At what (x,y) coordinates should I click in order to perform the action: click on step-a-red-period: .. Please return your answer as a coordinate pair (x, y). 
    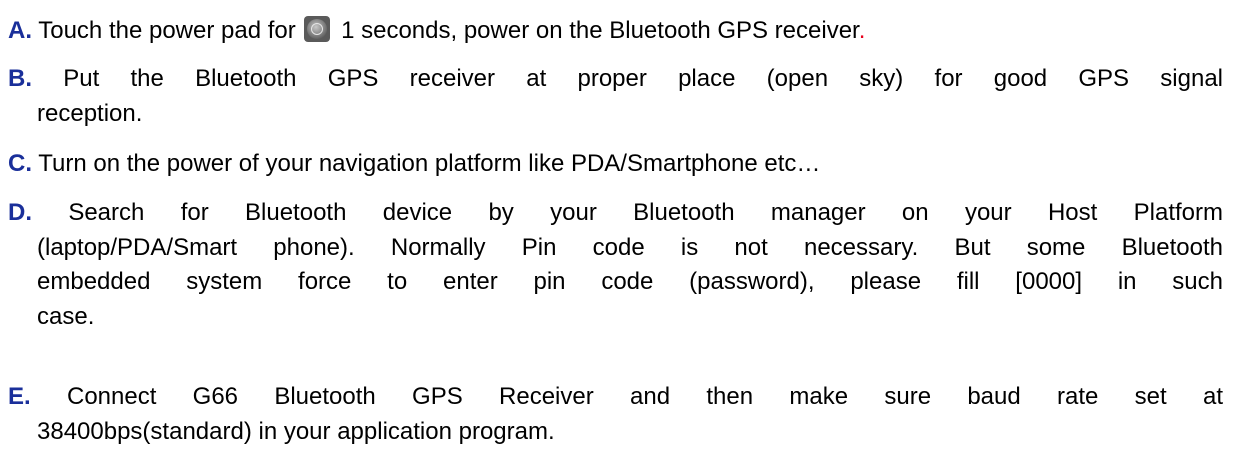
    Looking at the image, I should click on (862, 30).